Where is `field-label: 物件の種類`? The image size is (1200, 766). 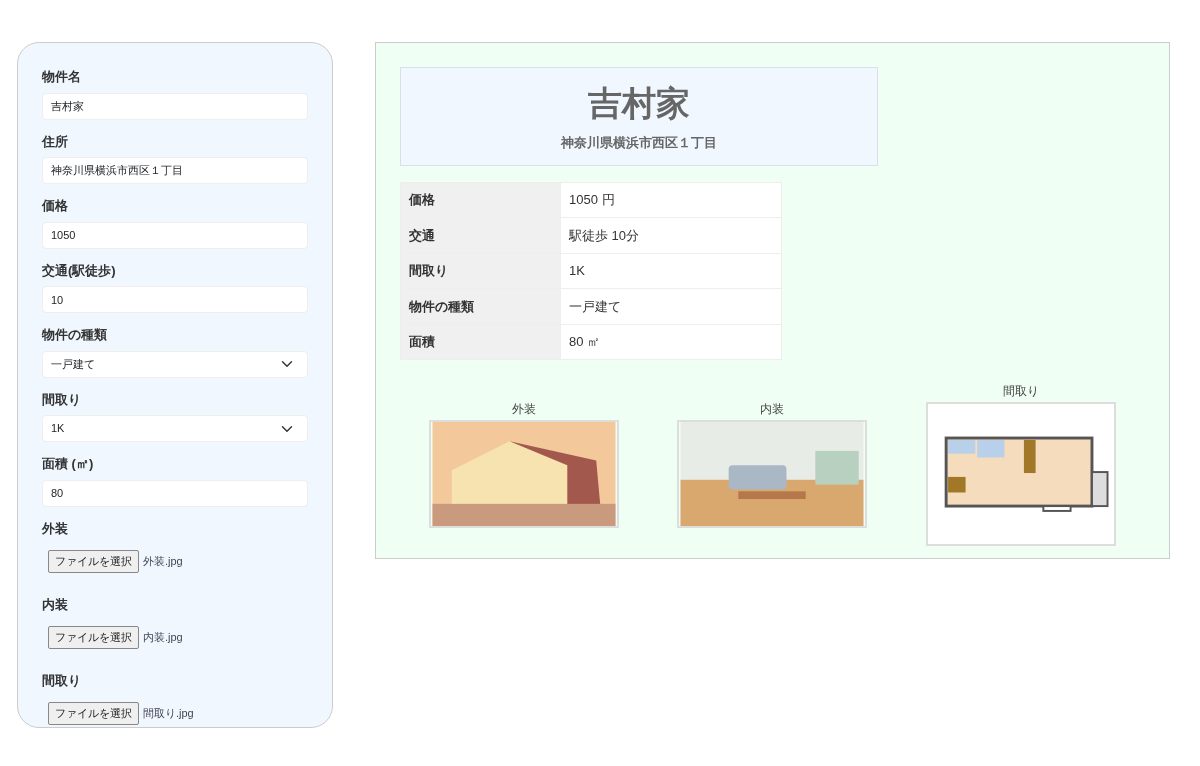 field-label: 物件の種類 is located at coordinates (74, 335).